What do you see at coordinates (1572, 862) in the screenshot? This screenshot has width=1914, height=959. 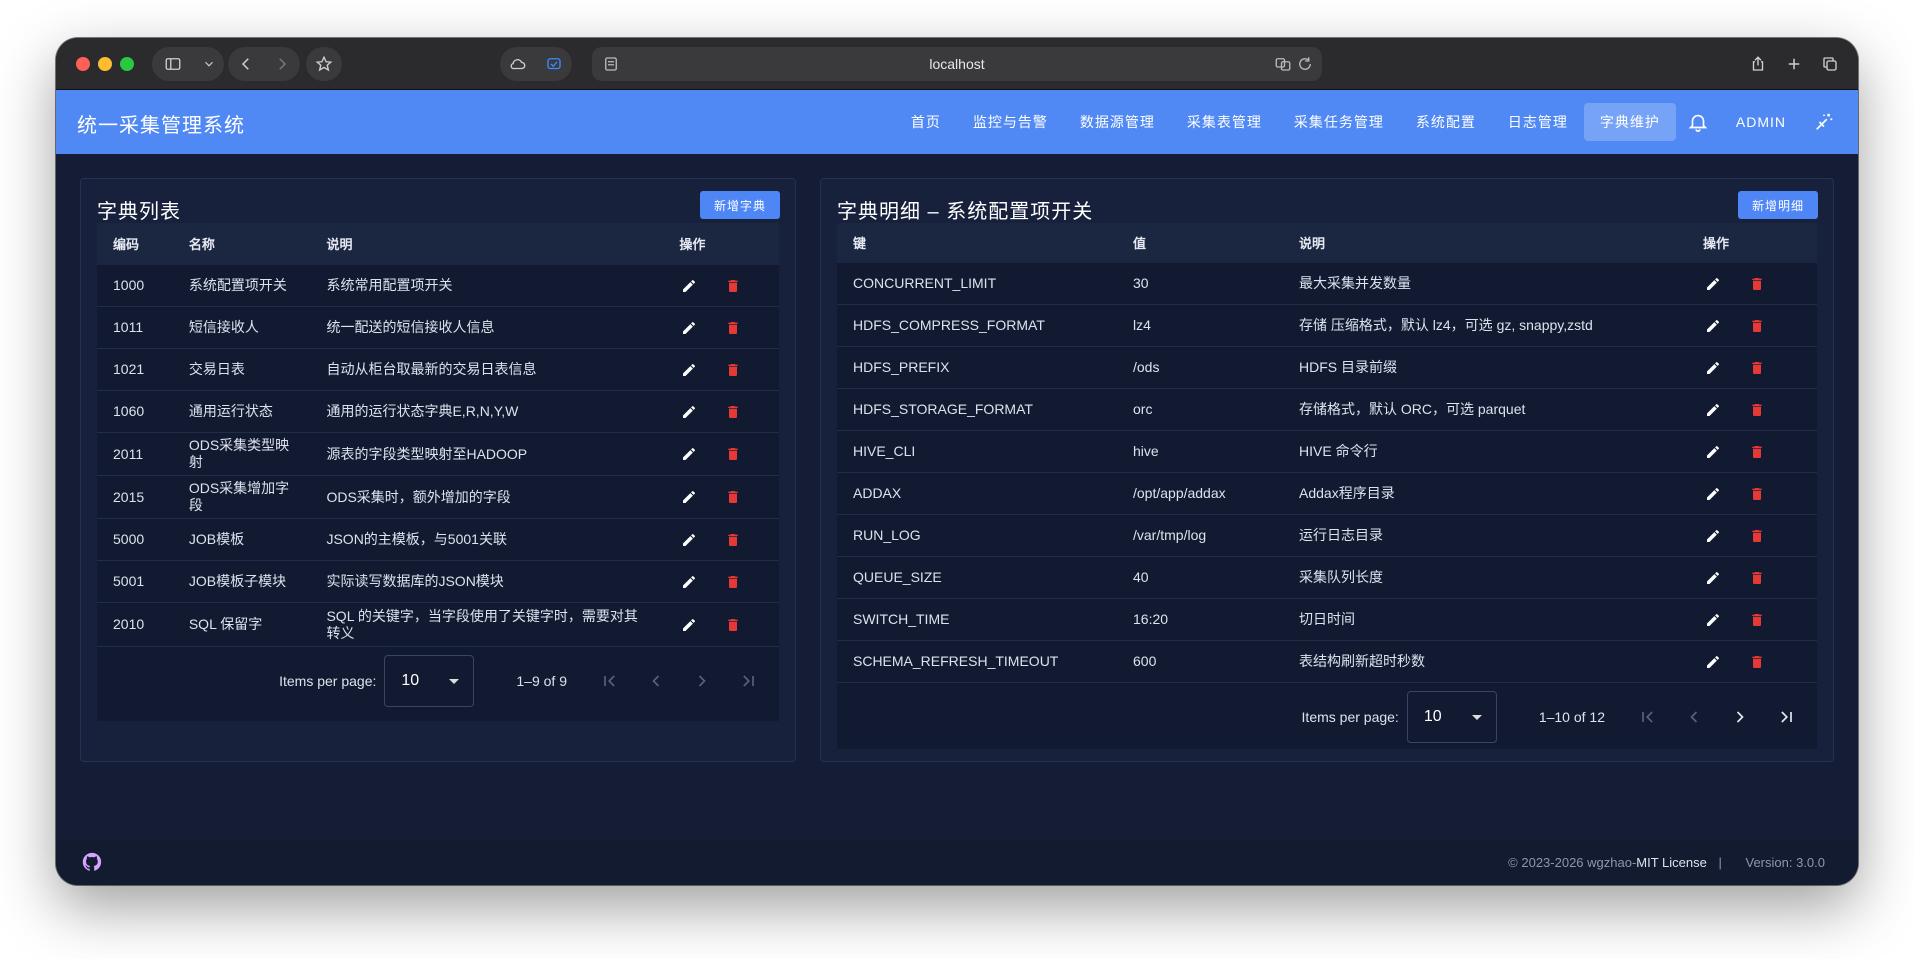 I see `copyright: © 2023-2026 wgzhao-` at bounding box center [1572, 862].